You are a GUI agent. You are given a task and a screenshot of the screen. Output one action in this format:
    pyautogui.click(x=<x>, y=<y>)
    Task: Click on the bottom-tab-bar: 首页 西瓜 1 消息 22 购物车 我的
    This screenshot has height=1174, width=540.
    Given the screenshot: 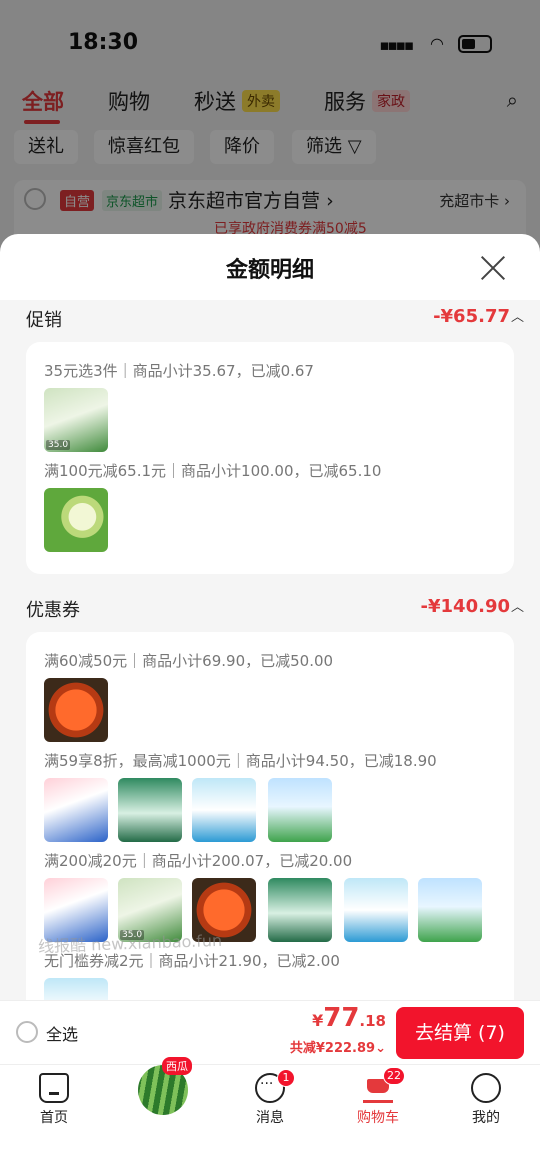 What is the action you would take?
    pyautogui.click(x=270, y=1115)
    